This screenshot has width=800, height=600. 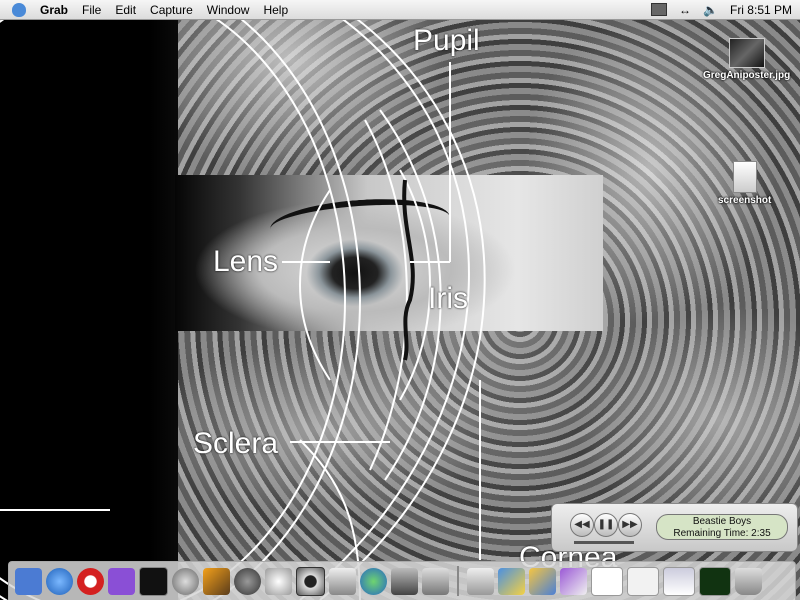 I want to click on iphoto-icon, so click(x=216, y=581).